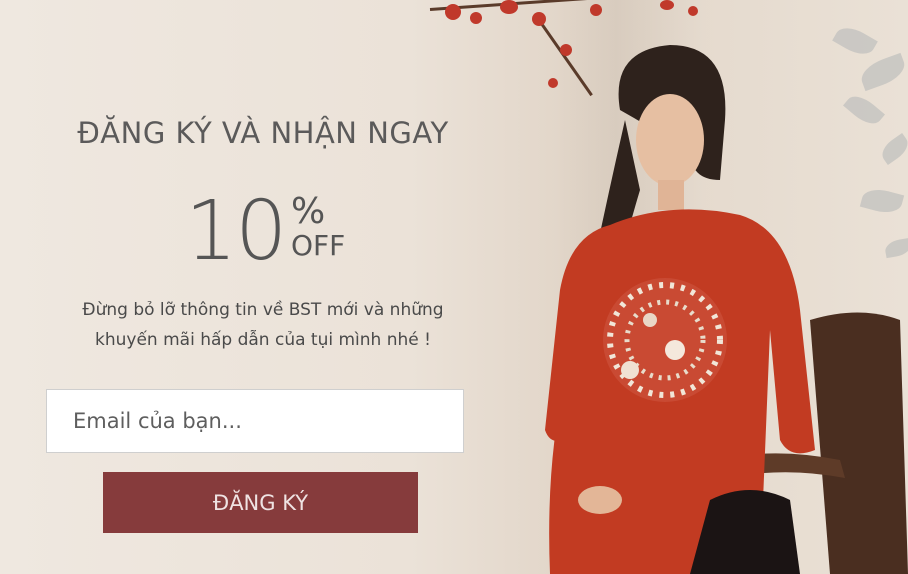 Image resolution: width=908 pixels, height=574 pixels. Describe the element at coordinates (263, 340) in the screenshot. I see `description-line: khuyến mãi hấp dẫn của tụi mình nhé !` at that location.